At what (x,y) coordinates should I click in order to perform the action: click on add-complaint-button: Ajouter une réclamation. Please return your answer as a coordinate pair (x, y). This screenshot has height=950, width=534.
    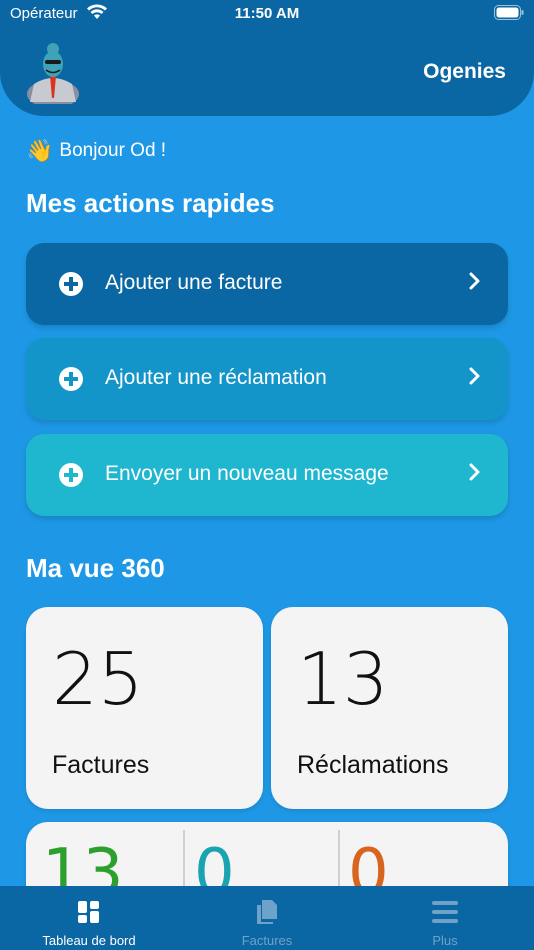
    Looking at the image, I should click on (267, 379).